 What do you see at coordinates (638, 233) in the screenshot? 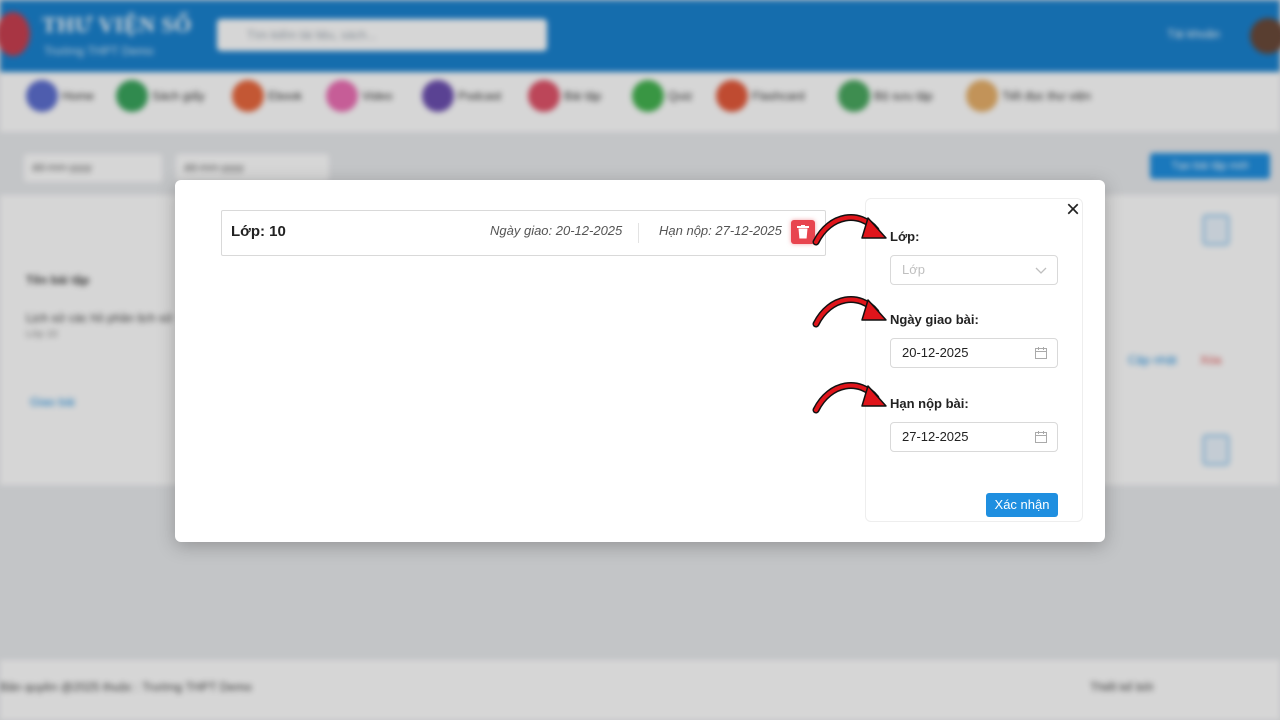
I see `divider` at bounding box center [638, 233].